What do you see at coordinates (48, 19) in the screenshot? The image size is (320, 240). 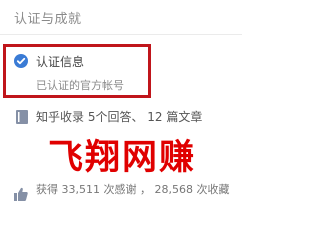 I see `panel-title: 认证与成就` at bounding box center [48, 19].